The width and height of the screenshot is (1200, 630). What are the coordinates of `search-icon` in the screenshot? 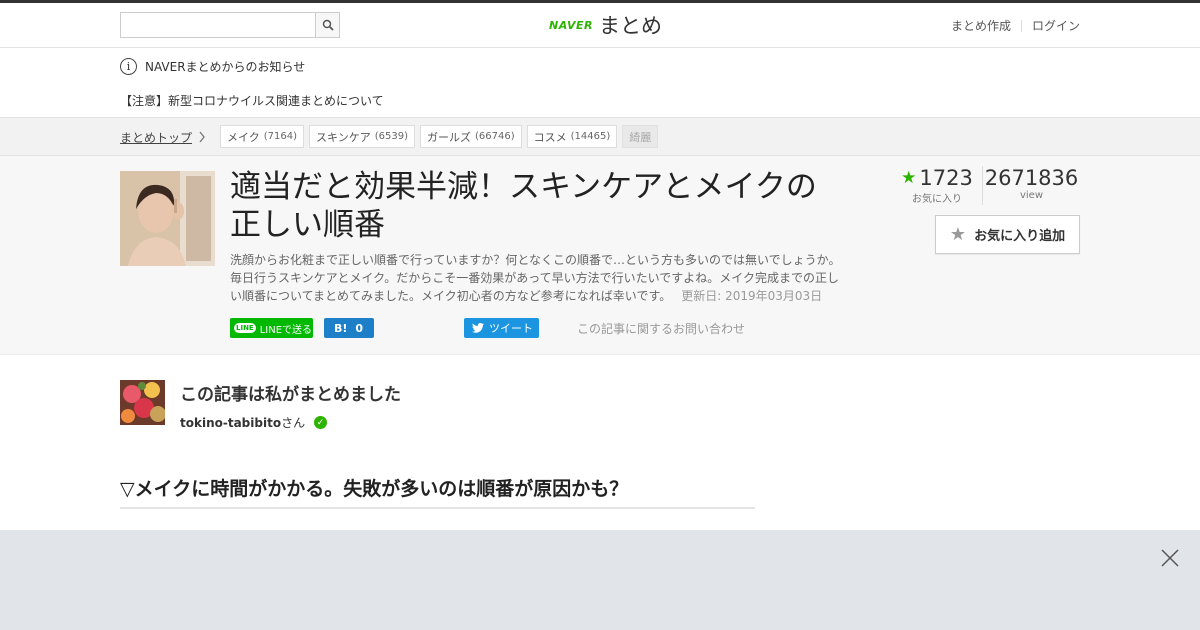 It's located at (328, 25).